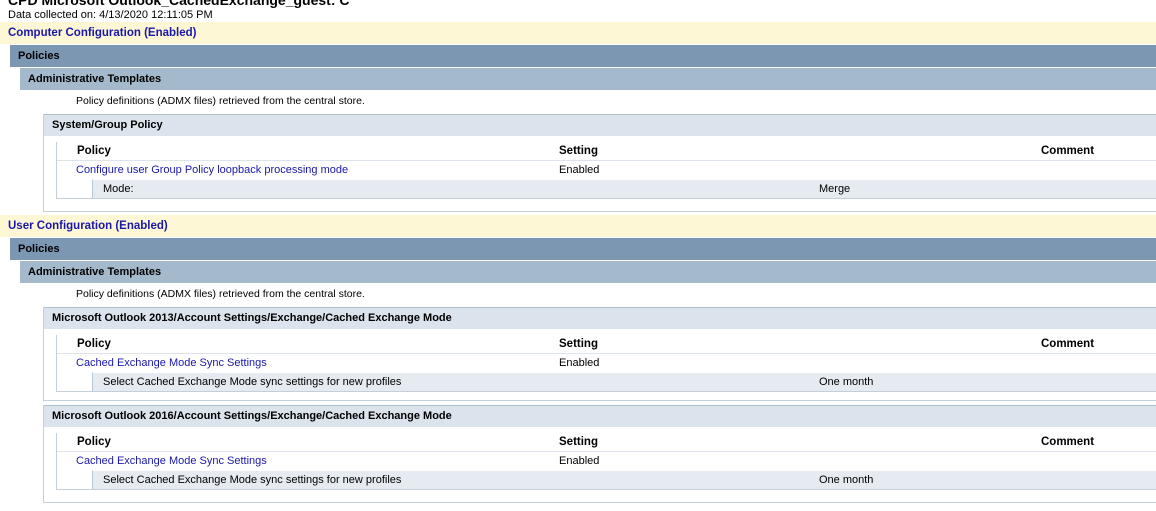 The height and width of the screenshot is (511, 1156). I want to click on user-configuration-header: User Configuration (Enabled), so click(578, 226).